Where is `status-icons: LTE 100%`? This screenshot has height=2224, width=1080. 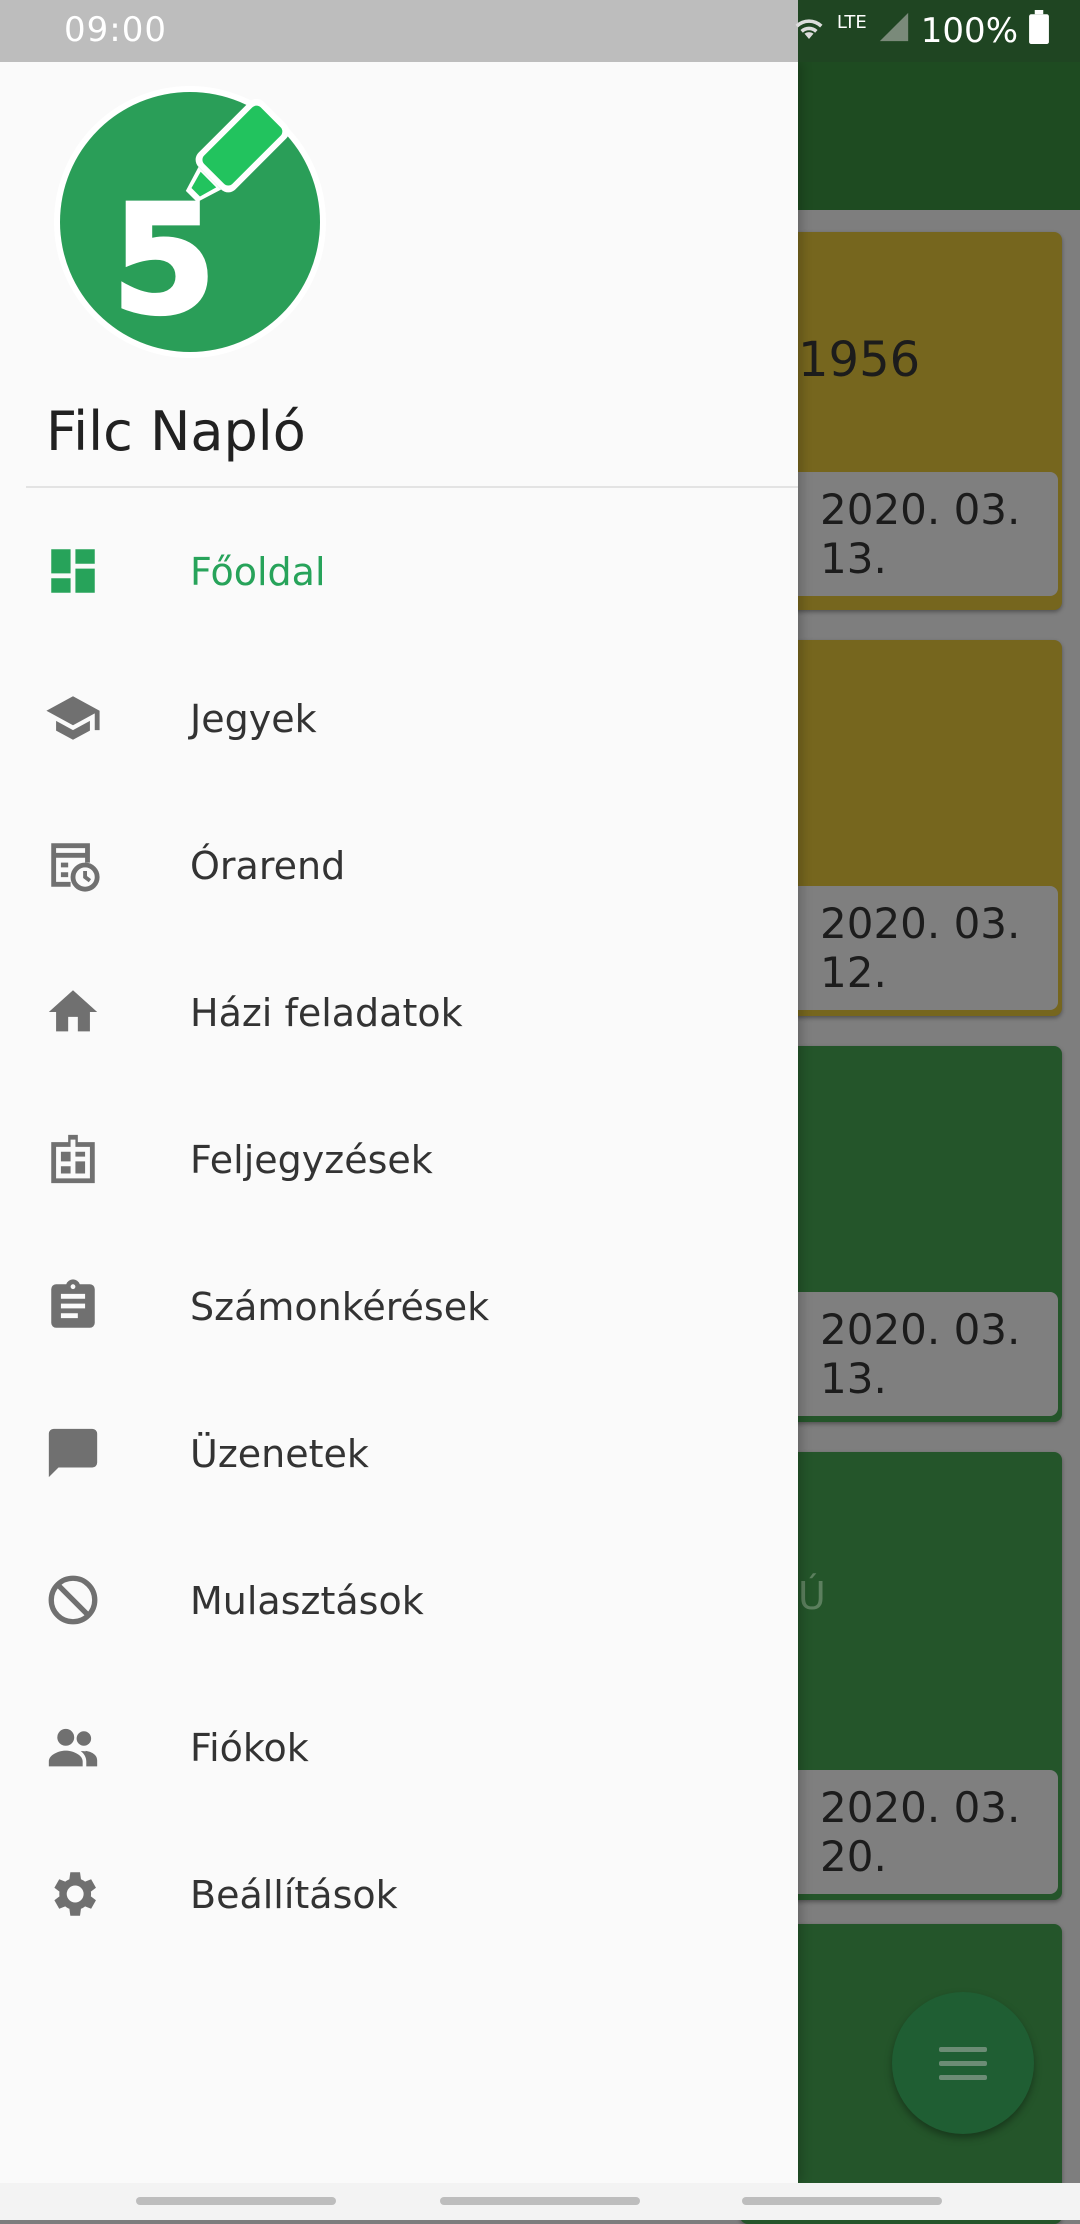
status-icons: LTE 100% is located at coordinates (920, 31).